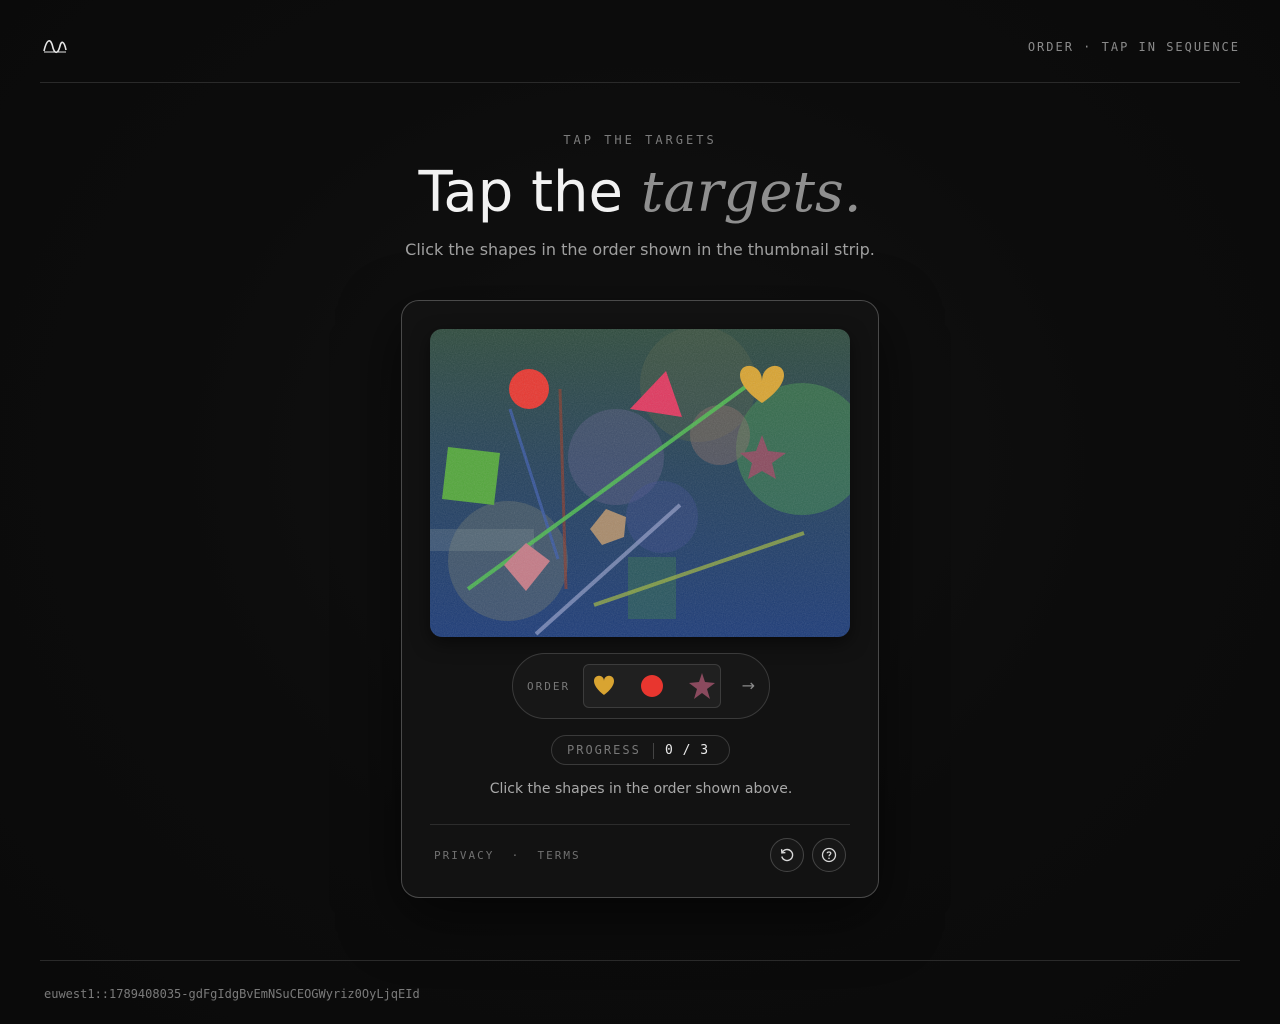 Image resolution: width=1280 pixels, height=1024 pixels. I want to click on noise-overlay, so click(640, 483).